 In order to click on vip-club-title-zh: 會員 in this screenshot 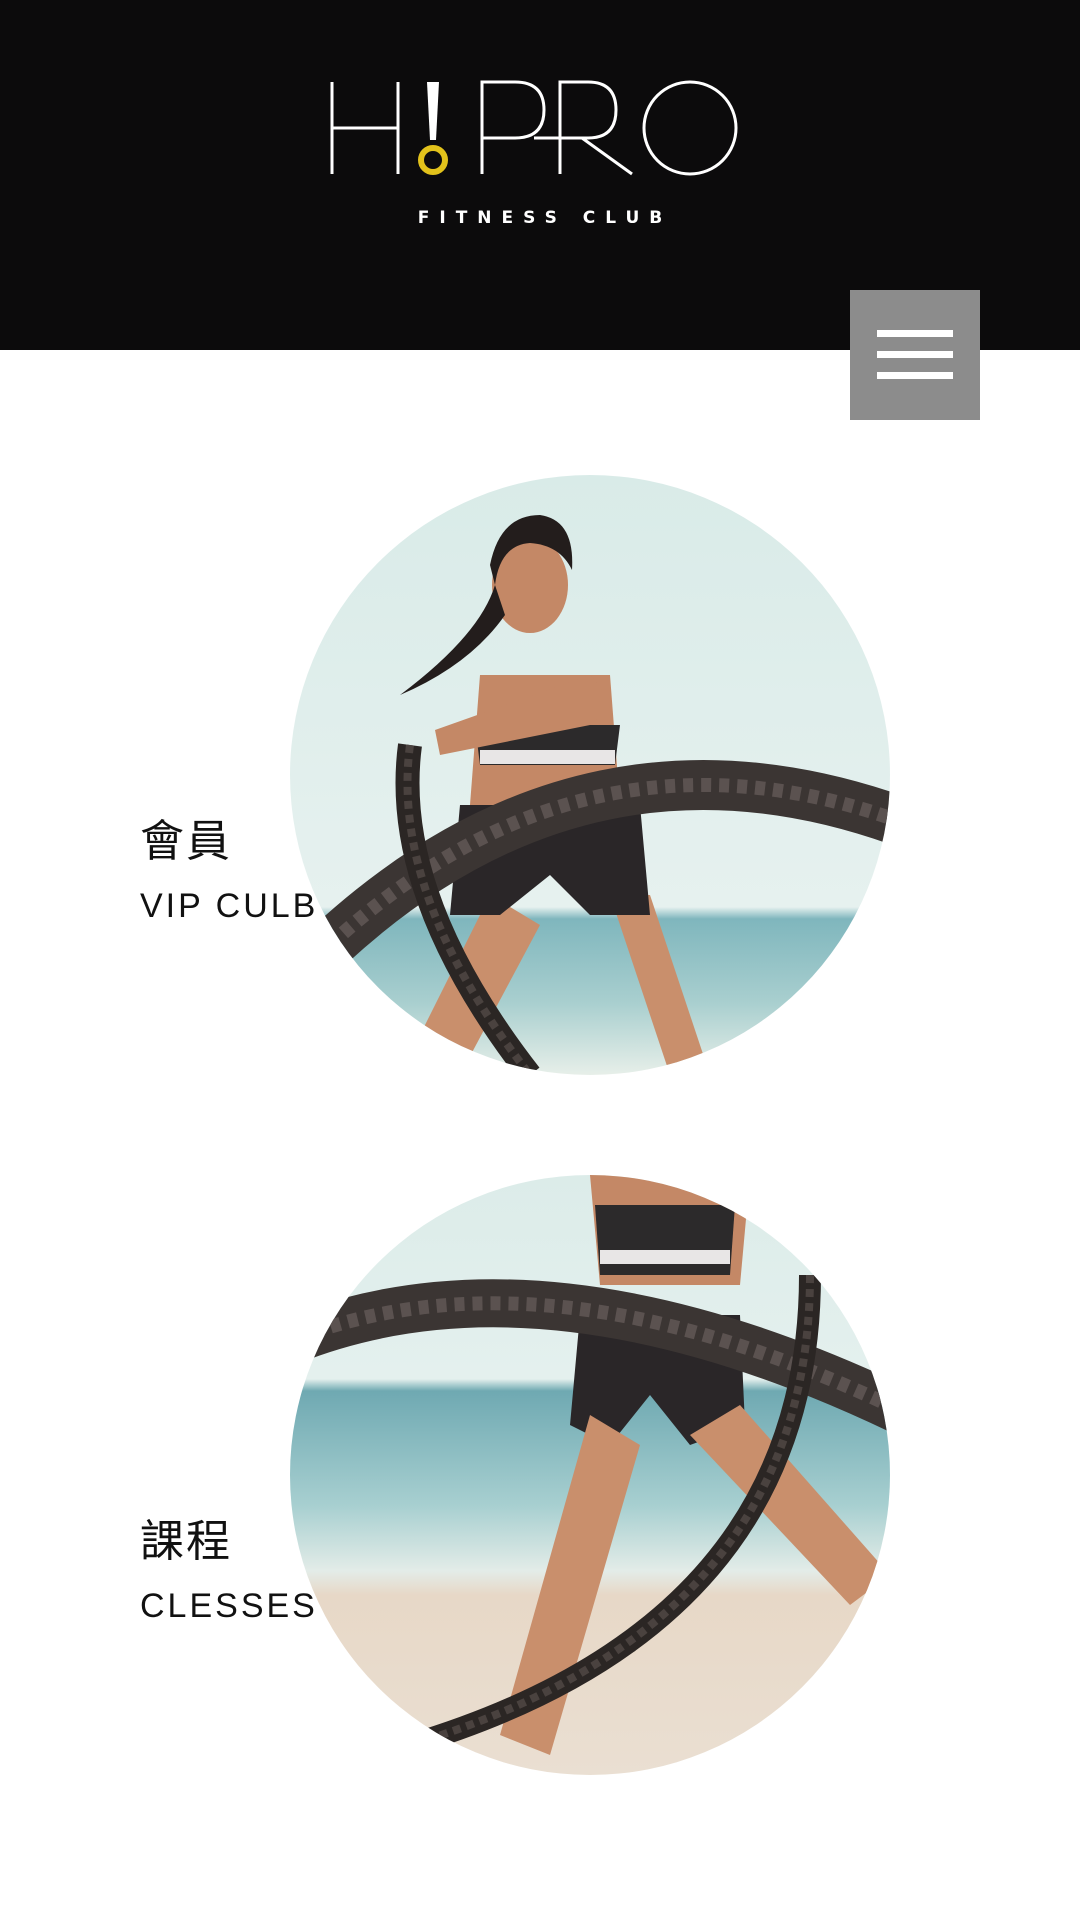, I will do `click(186, 837)`.